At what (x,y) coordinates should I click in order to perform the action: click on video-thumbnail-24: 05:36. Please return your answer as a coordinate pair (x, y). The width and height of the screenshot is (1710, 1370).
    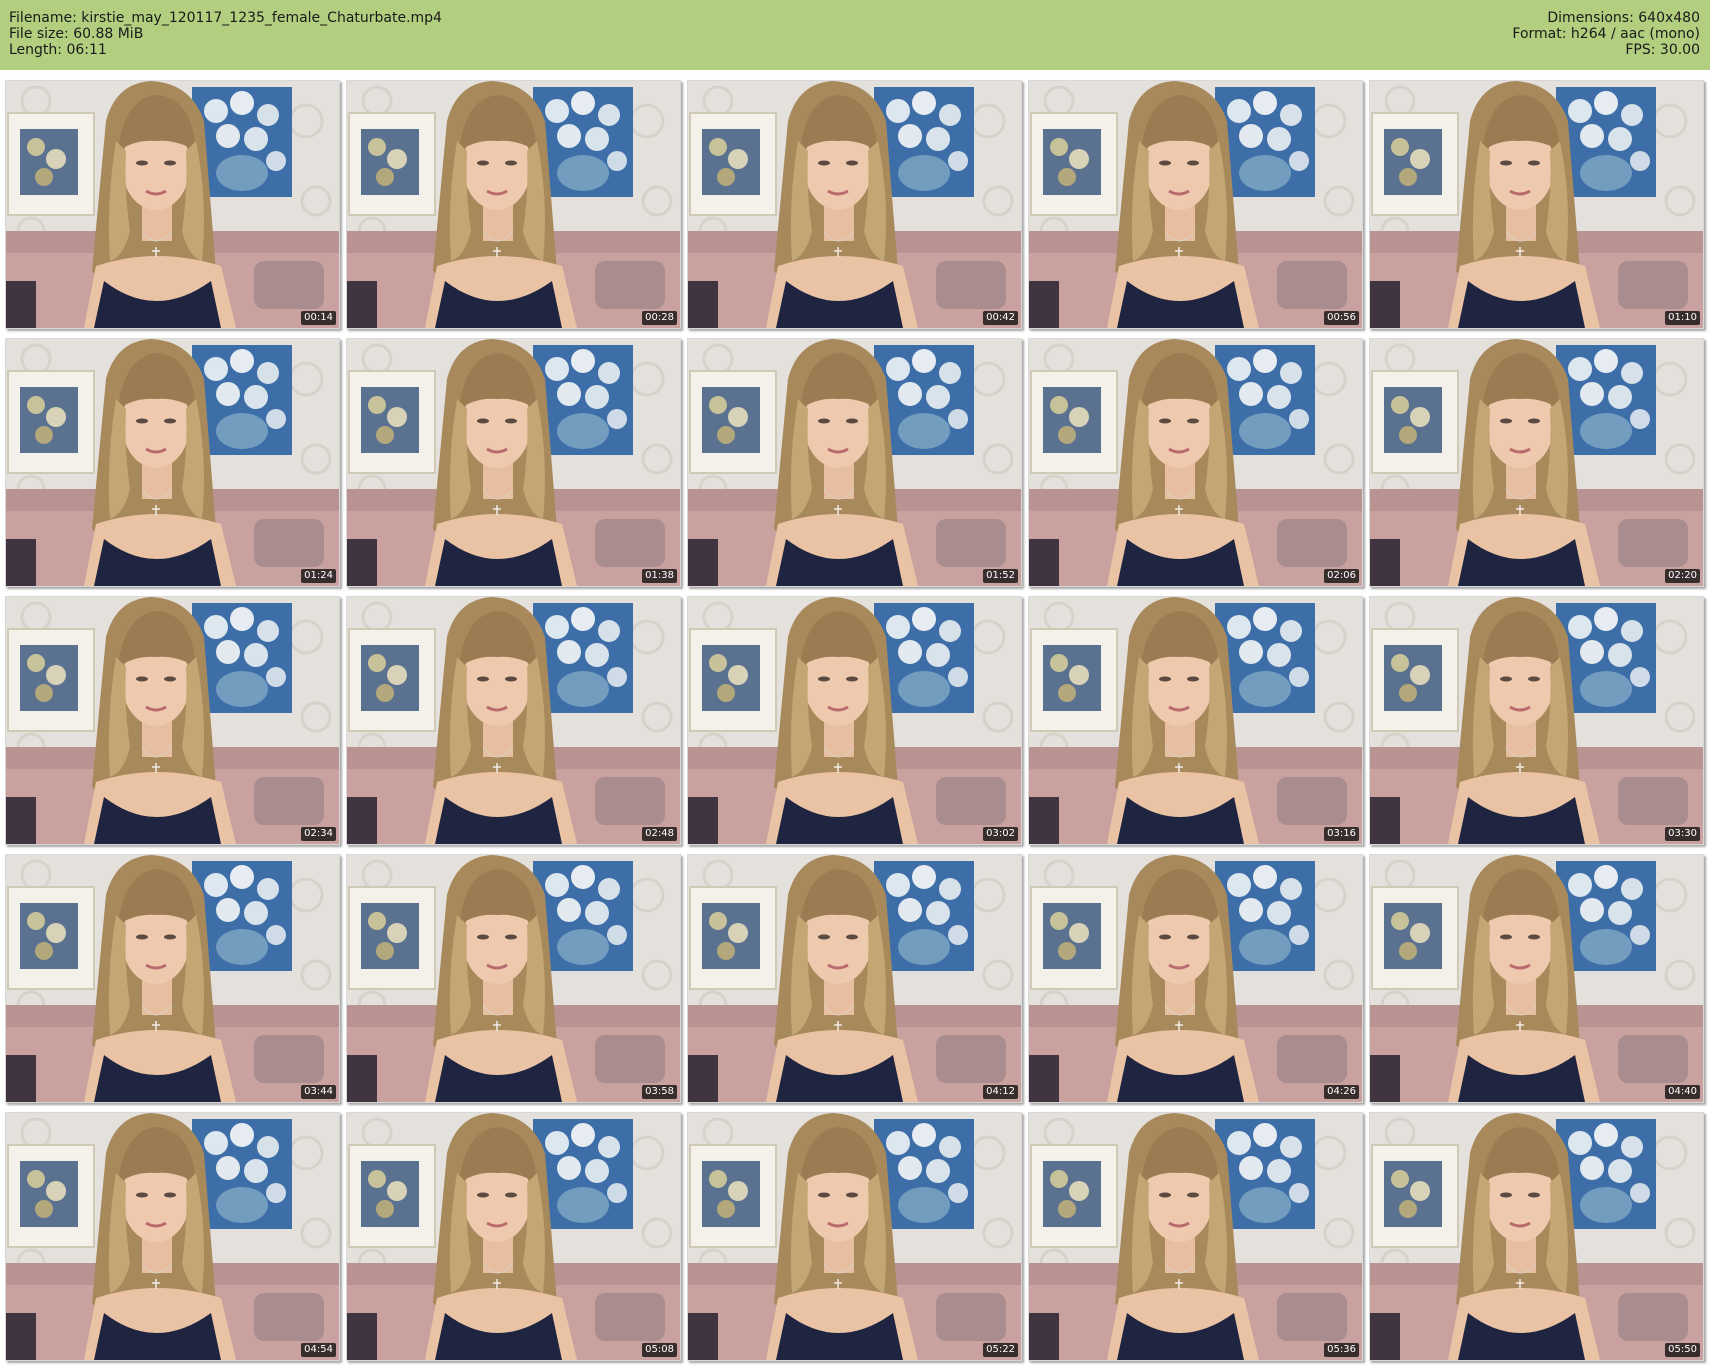
    Looking at the image, I should click on (1195, 1236).